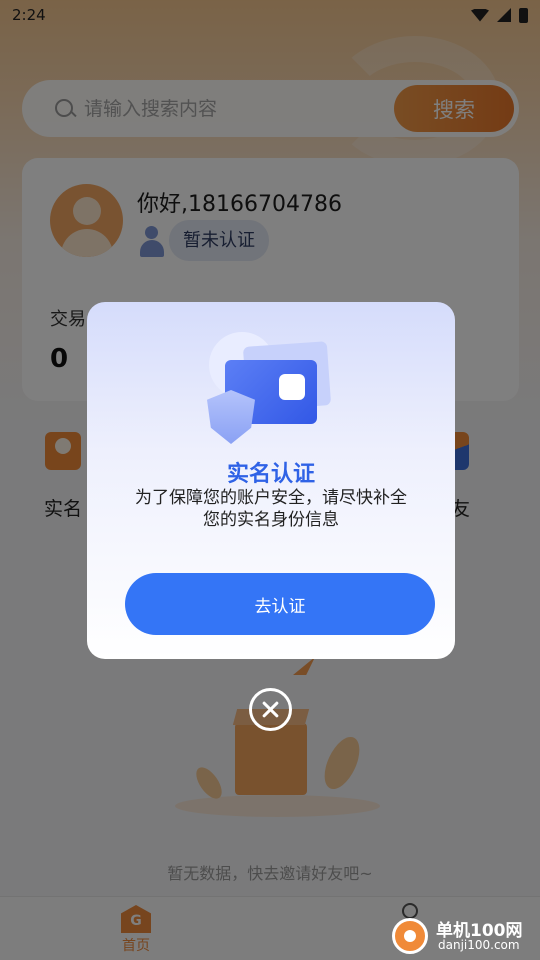 This screenshot has height=960, width=540. I want to click on watermark-url: danji100.com, so click(479, 945).